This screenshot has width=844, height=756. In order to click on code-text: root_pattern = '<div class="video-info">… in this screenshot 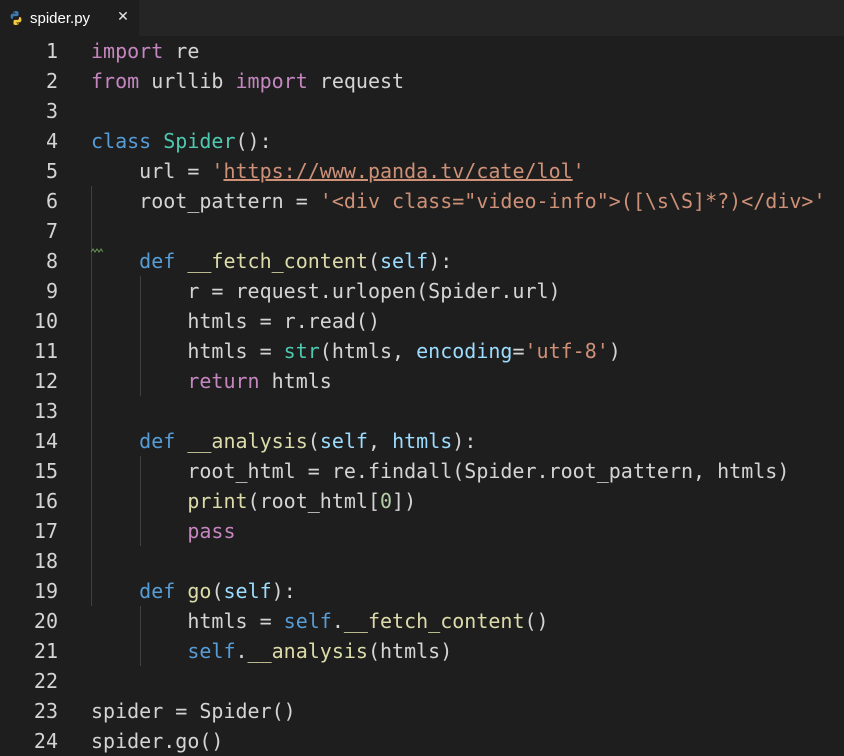, I will do `click(458, 201)`.